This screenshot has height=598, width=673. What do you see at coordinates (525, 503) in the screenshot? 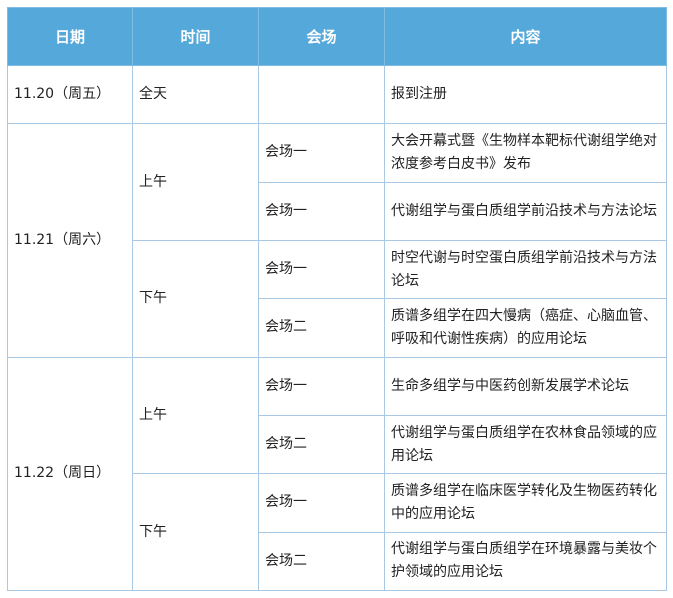
I see `content-cell: 质谱多组学在临床医学转化及生物医药转化中的应用论坛` at bounding box center [525, 503].